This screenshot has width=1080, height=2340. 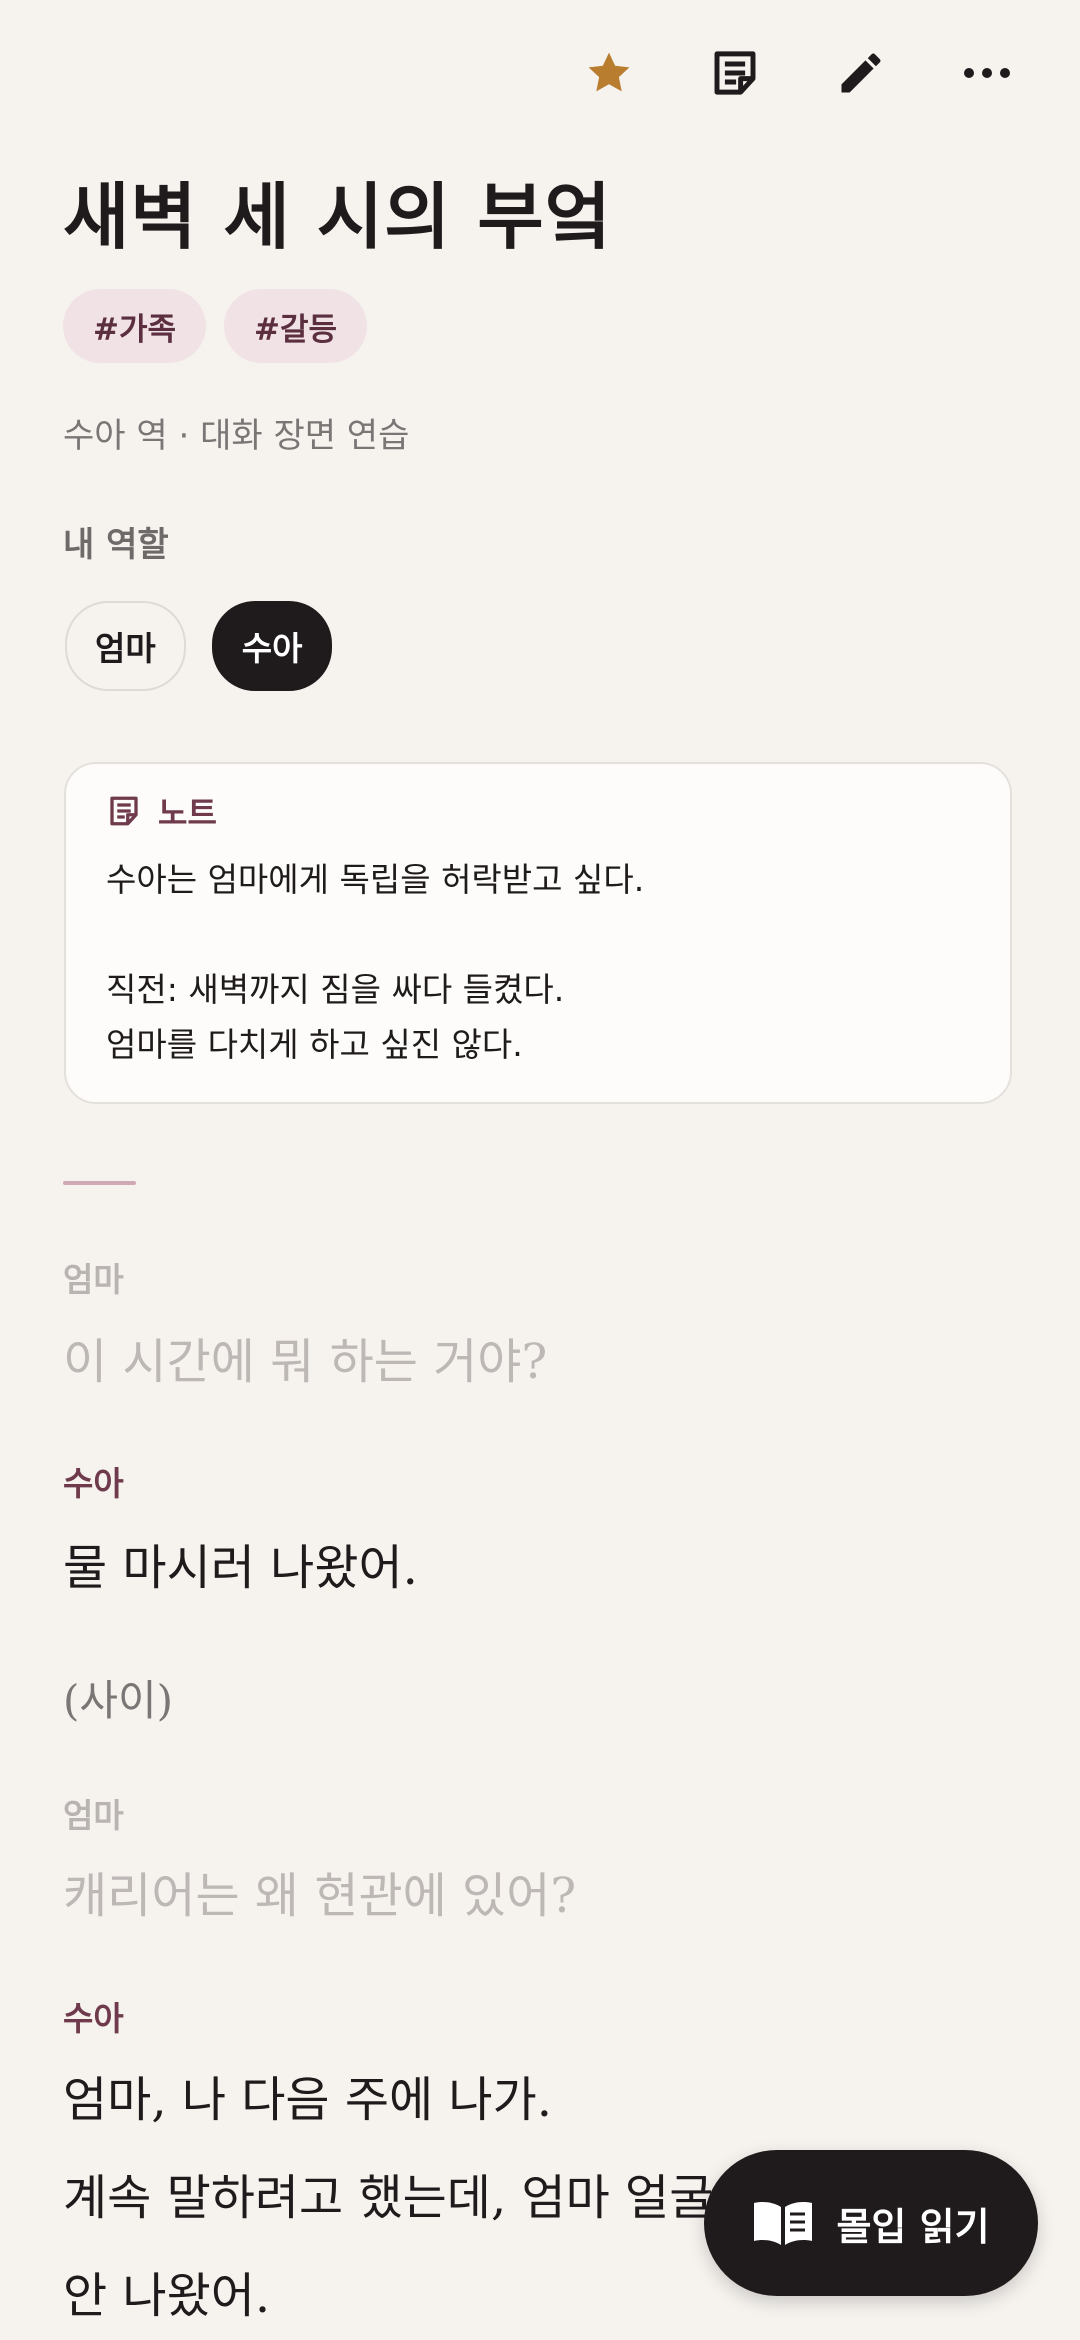 I want to click on tag-chip: #가족, so click(x=135, y=326).